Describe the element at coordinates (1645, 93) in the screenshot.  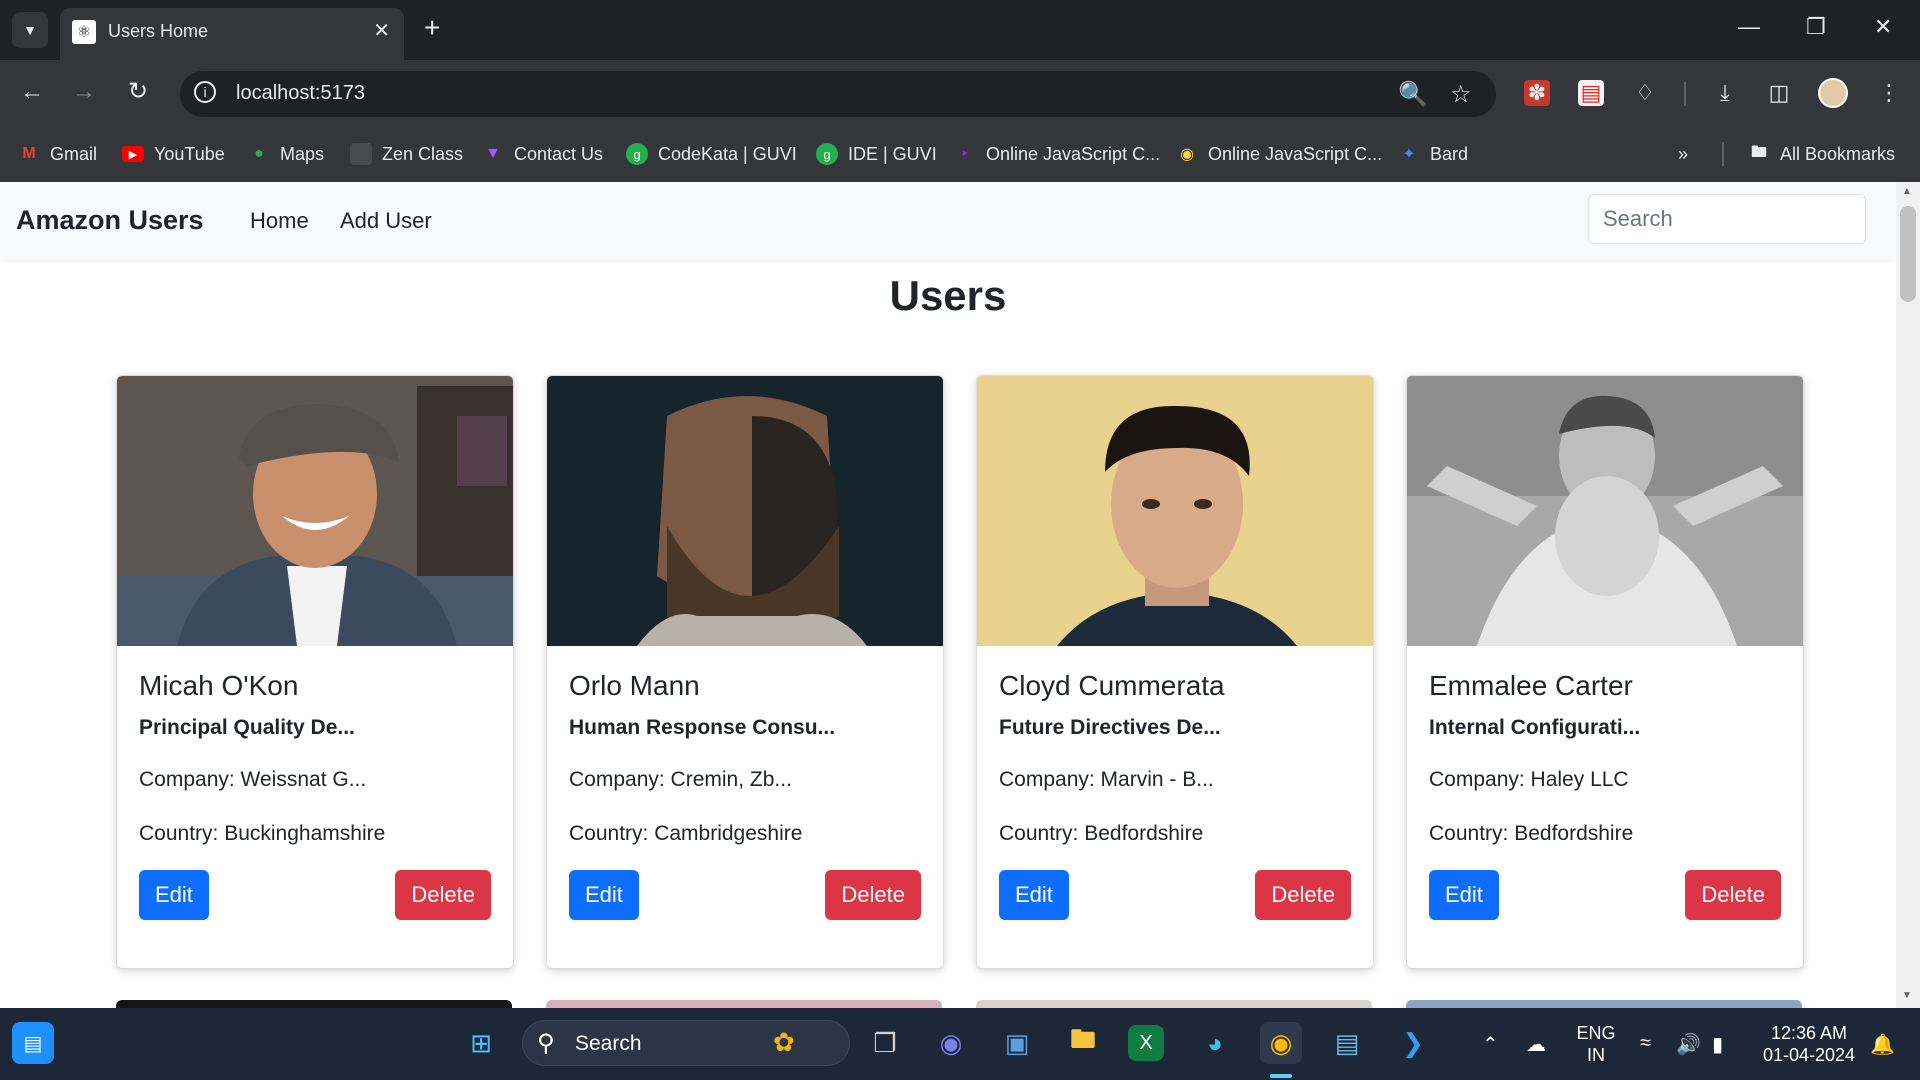
I see `extensions-puzzle-icon: ♢` at that location.